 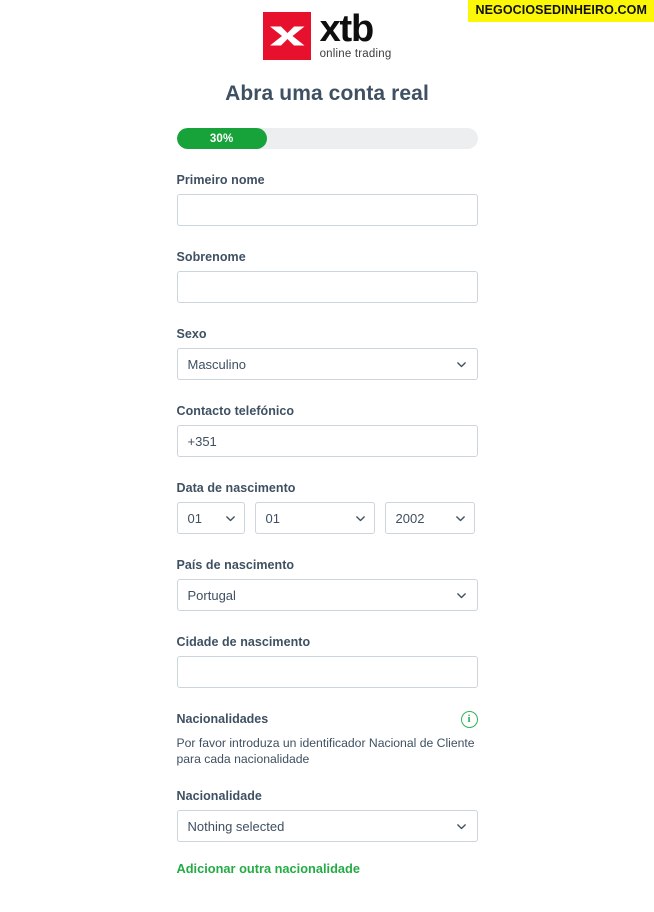 I want to click on field-birth-country: País de nascimento Portugal, so click(x=327, y=584).